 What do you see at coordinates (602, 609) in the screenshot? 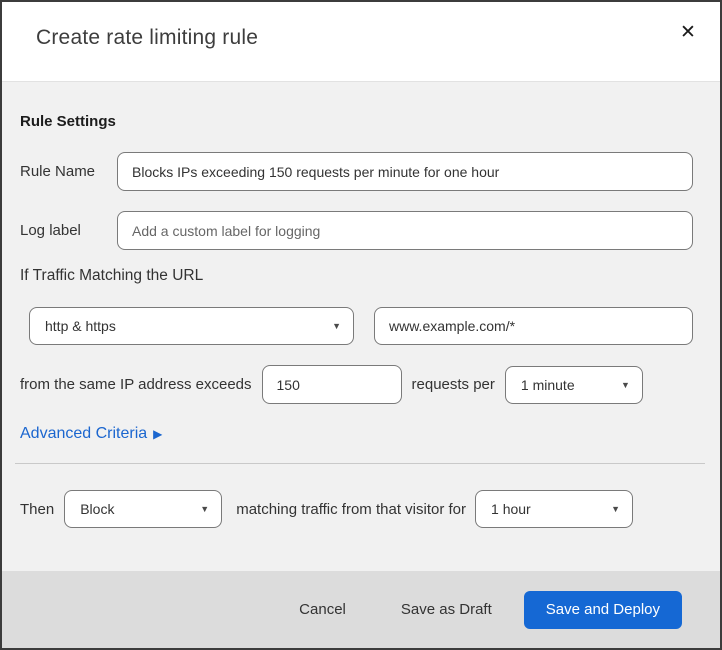
I see `save-and-deploy-button: Save and Deploy` at bounding box center [602, 609].